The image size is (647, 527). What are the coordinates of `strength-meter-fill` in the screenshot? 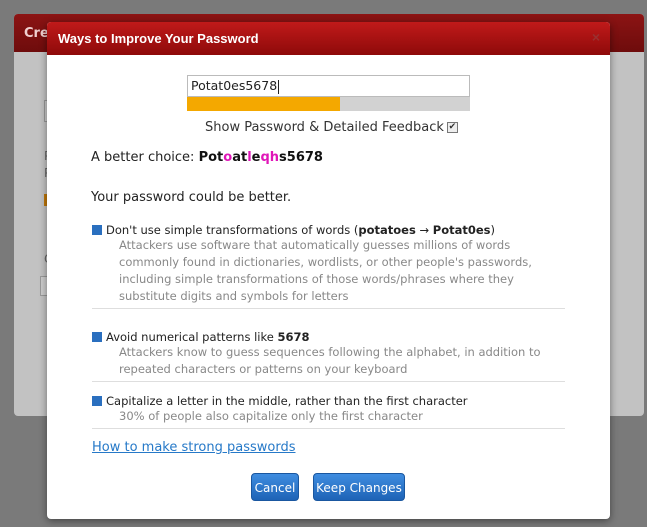 It's located at (263, 104).